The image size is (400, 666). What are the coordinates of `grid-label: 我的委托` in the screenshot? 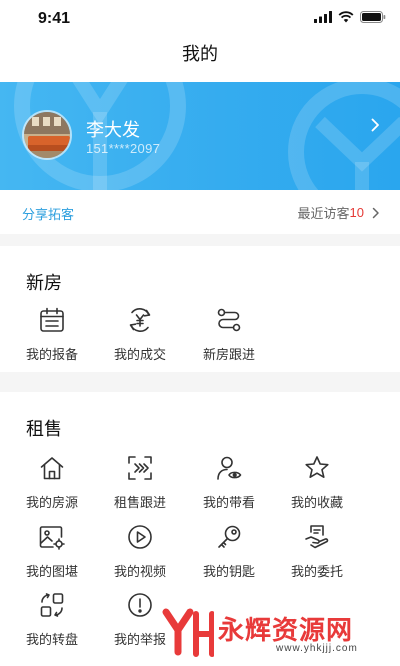 It's located at (316, 571).